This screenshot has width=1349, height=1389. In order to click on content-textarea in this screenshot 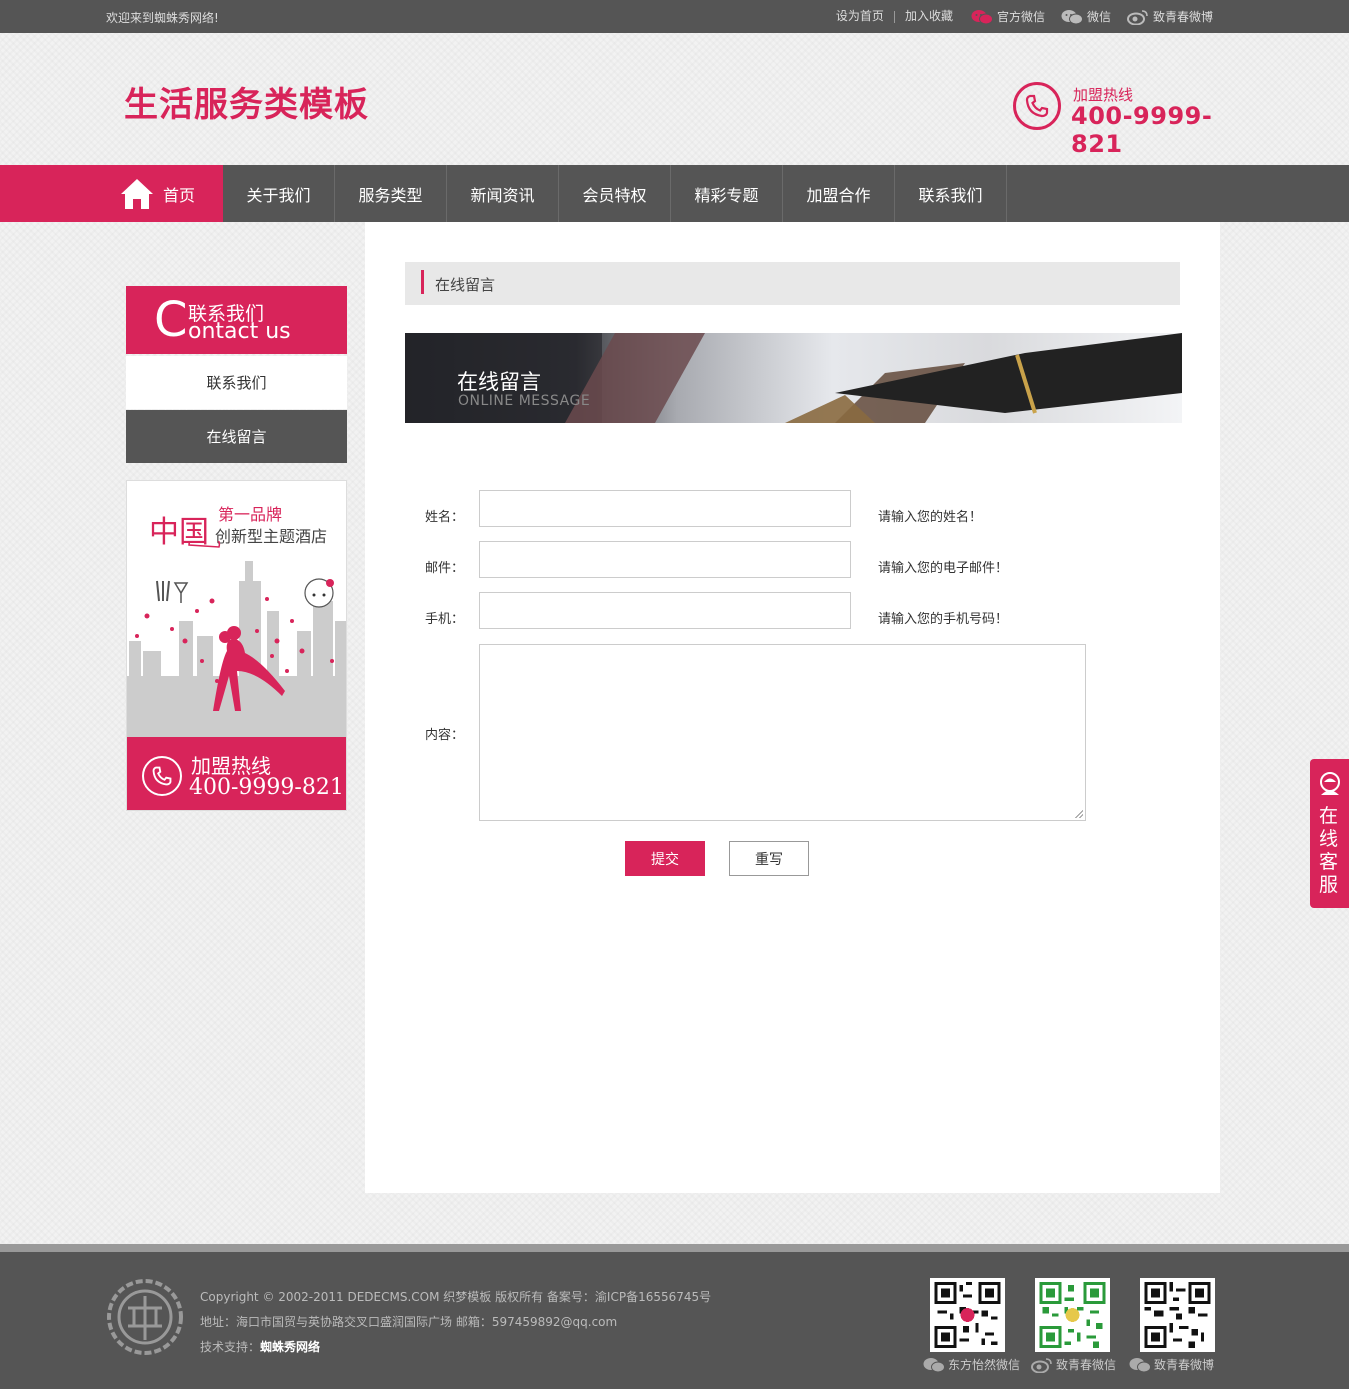, I will do `click(782, 732)`.